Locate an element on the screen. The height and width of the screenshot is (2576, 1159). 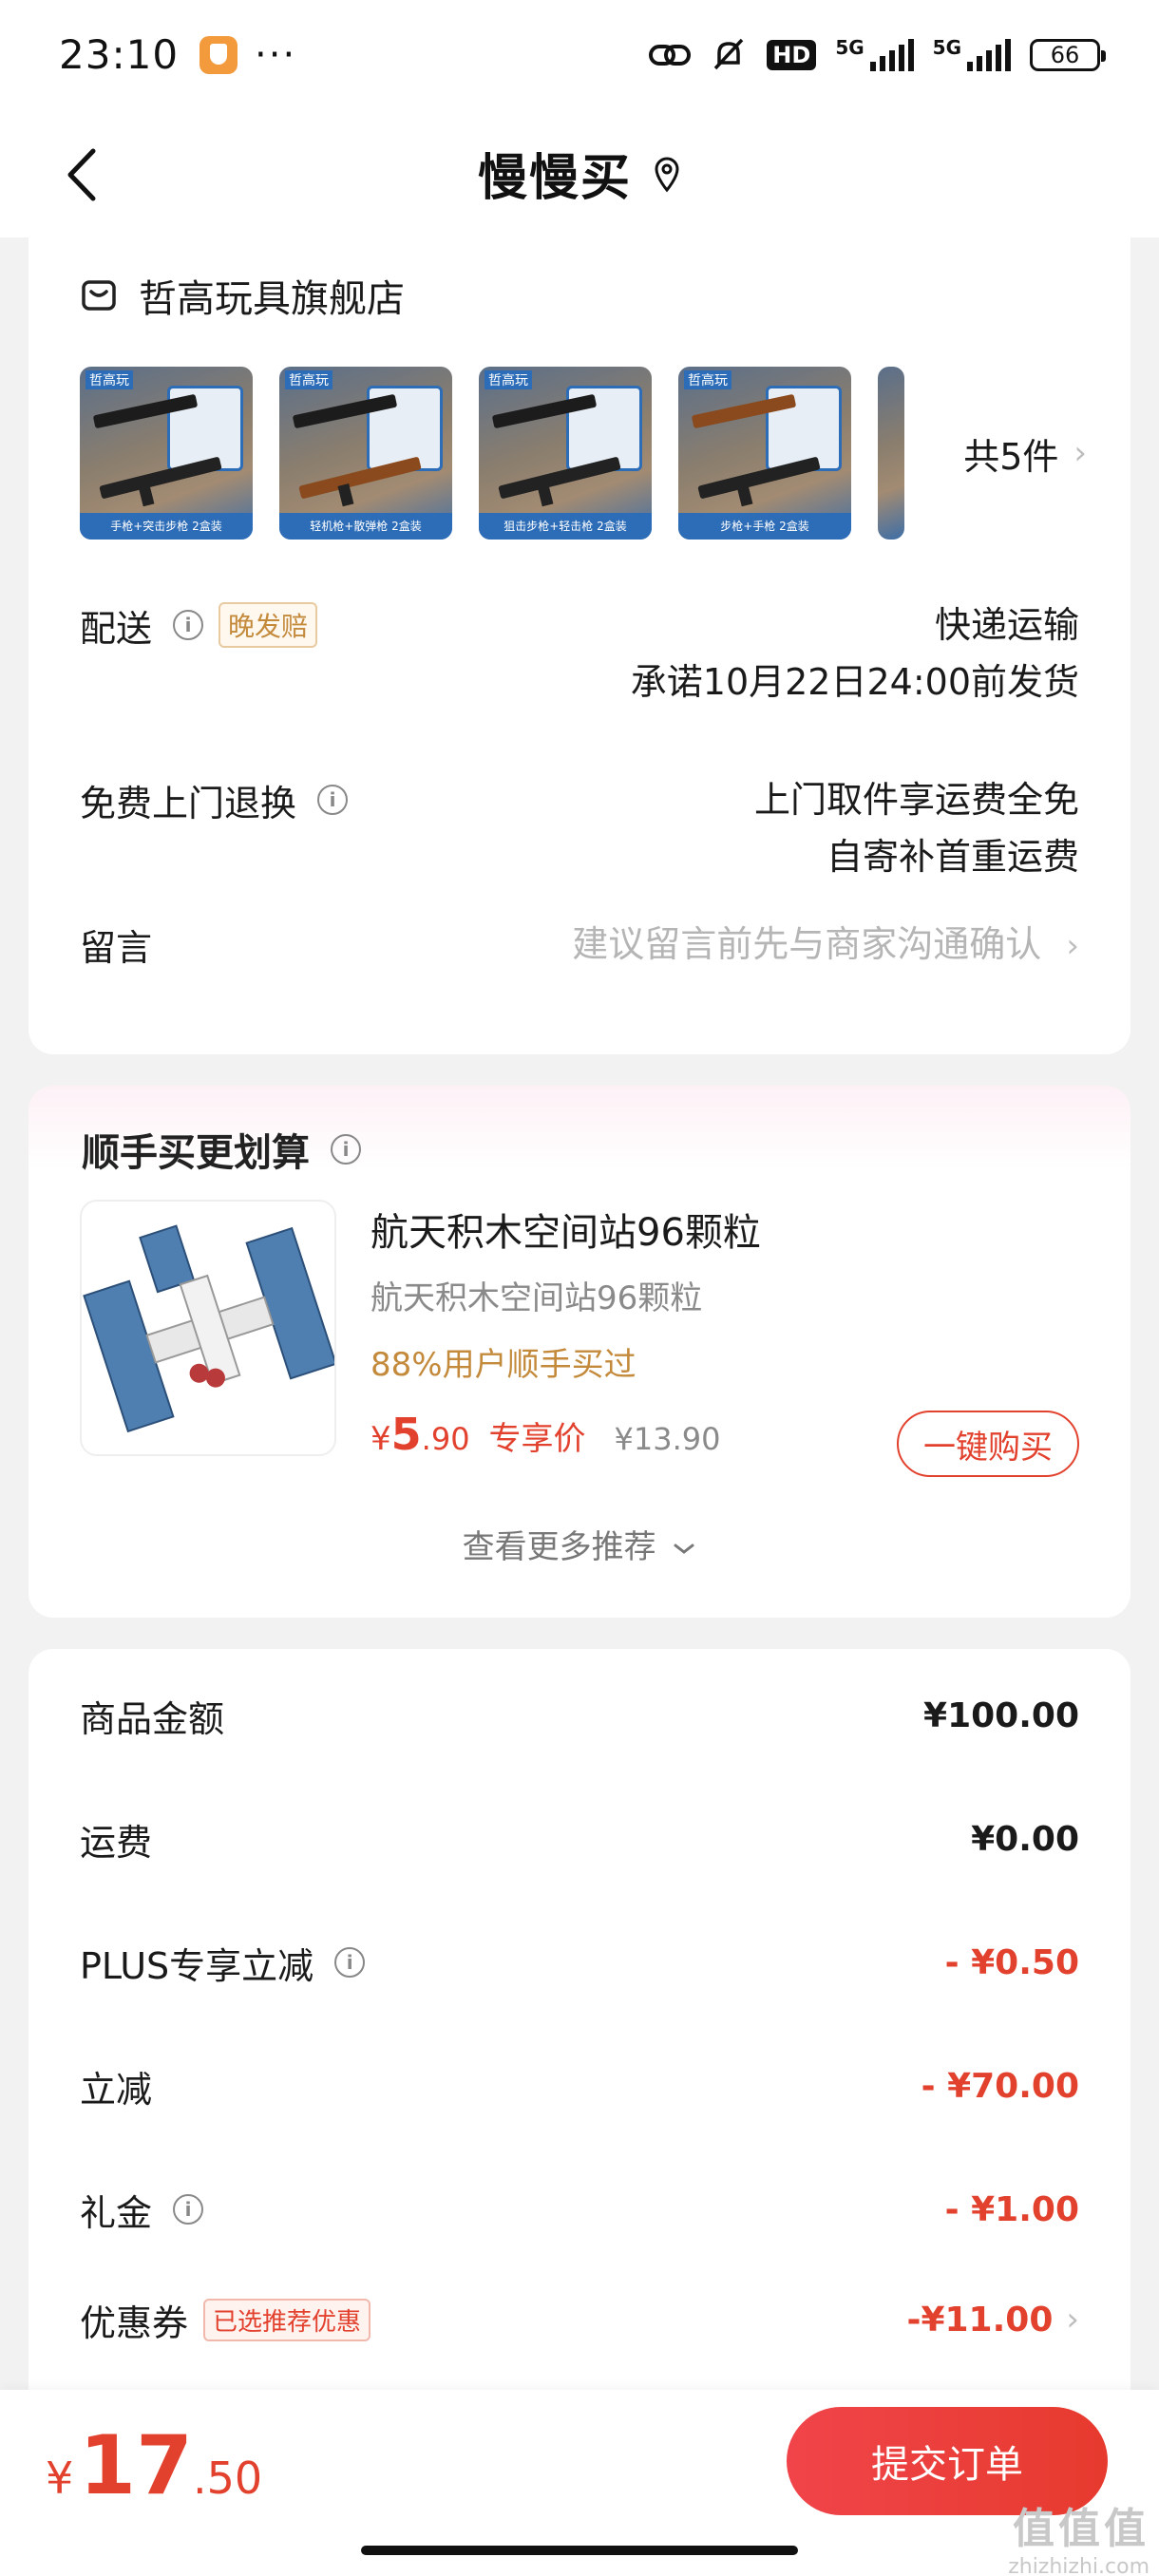
return-line-1: 上门取件享运费全免 is located at coordinates (916, 800).